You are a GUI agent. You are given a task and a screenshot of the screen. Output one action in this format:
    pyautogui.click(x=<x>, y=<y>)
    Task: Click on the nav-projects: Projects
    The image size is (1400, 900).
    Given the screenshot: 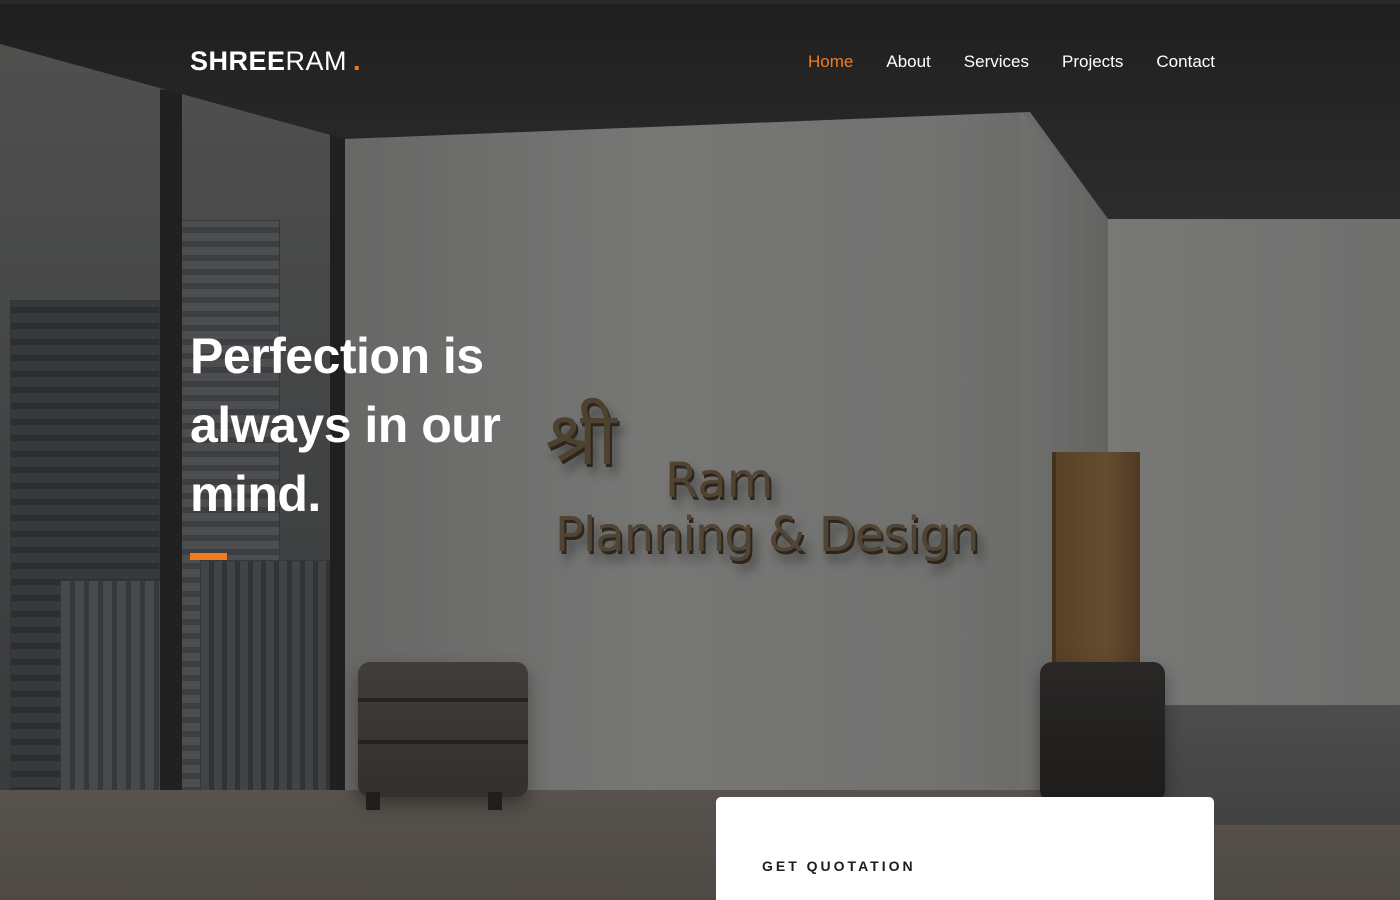 What is the action you would take?
    pyautogui.click(x=1092, y=62)
    